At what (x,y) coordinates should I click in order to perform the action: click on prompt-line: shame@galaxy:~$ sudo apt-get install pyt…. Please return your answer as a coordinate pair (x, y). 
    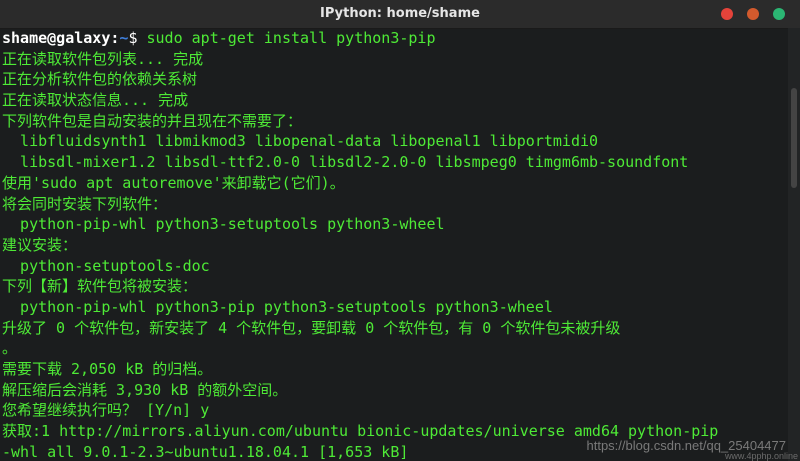
    Looking at the image, I should click on (394, 38).